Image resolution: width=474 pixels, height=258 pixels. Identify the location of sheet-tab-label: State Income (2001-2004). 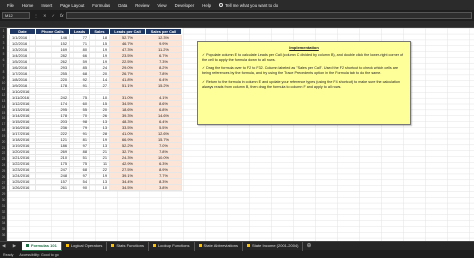
(275, 245).